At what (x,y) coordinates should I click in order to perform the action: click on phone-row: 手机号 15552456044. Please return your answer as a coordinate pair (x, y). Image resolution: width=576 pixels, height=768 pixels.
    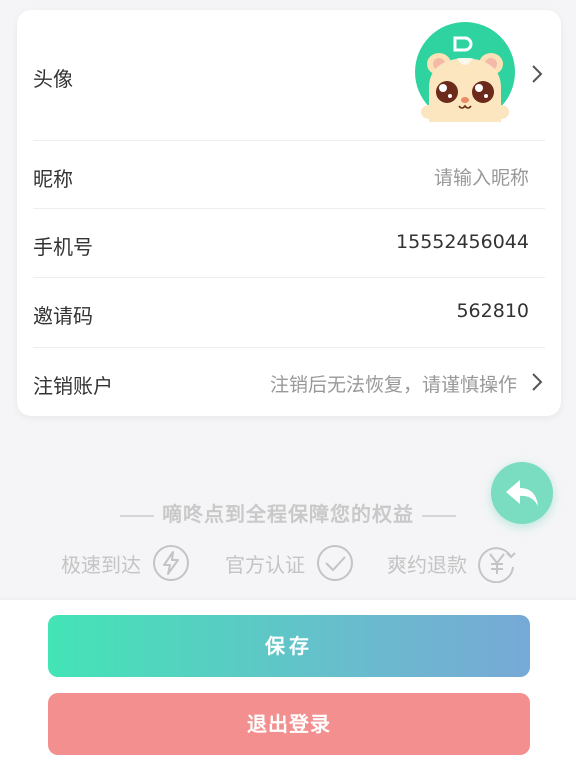
    Looking at the image, I should click on (289, 243).